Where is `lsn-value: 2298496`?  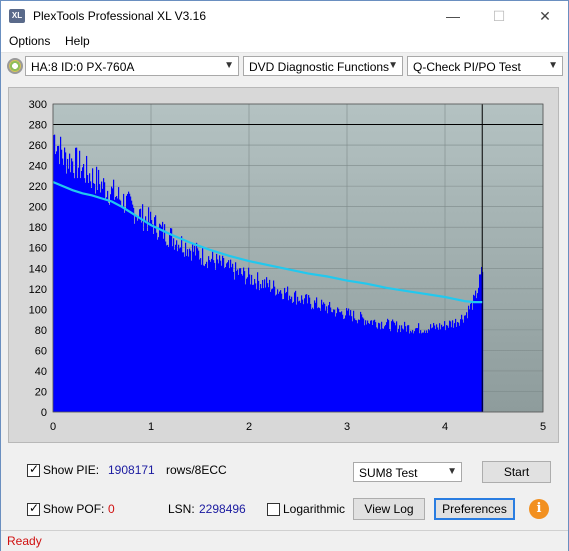
lsn-value: 2298496 is located at coordinates (222, 509).